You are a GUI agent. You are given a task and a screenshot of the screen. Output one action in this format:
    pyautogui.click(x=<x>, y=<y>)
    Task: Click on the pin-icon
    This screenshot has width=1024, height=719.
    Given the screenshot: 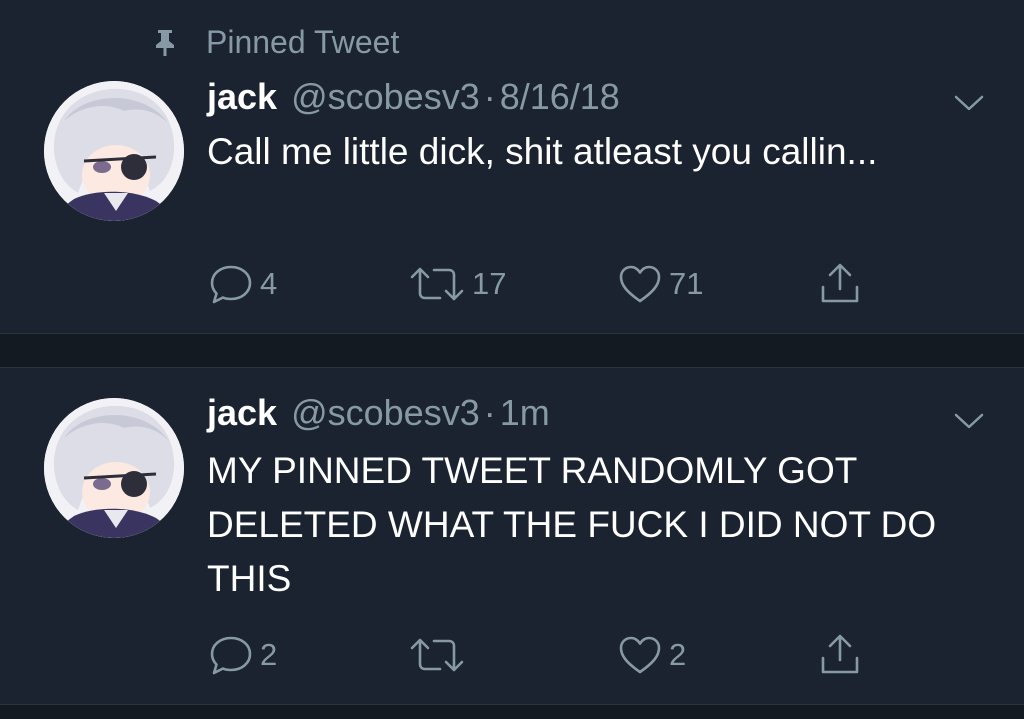 What is the action you would take?
    pyautogui.click(x=165, y=42)
    